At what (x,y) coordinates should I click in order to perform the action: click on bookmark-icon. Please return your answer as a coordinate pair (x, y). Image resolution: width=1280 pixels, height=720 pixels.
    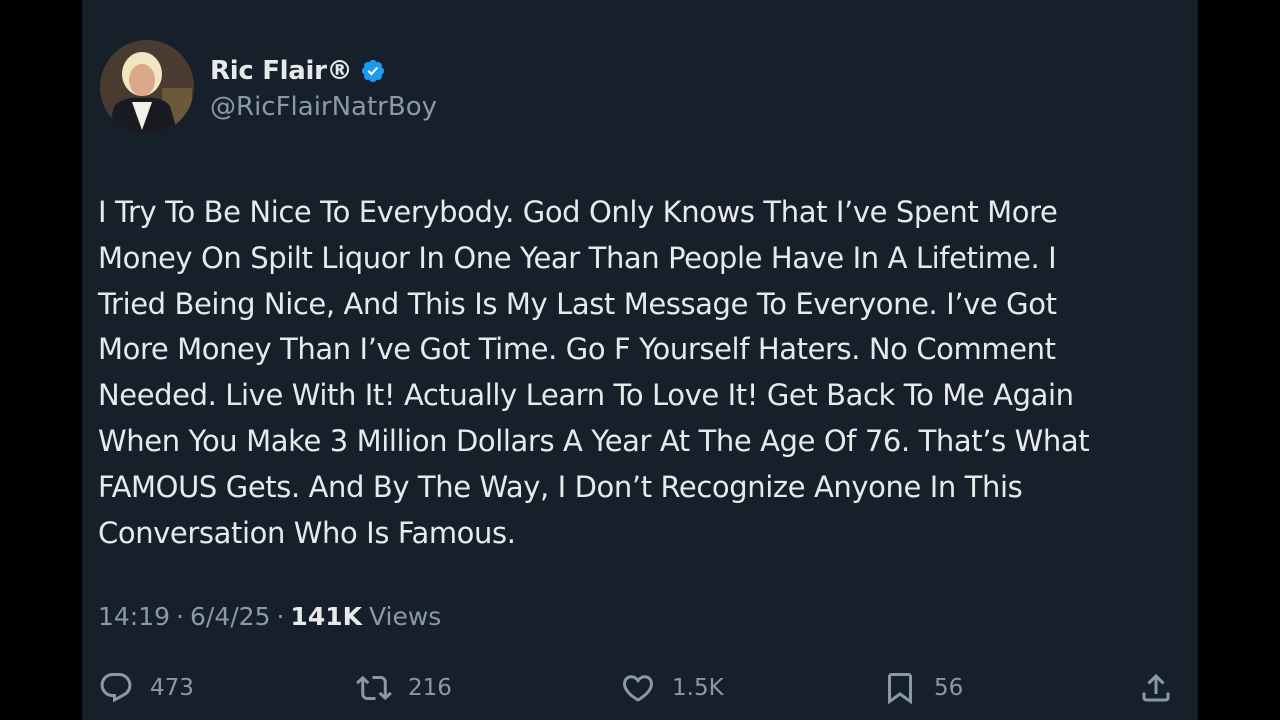
    Looking at the image, I should click on (900, 689).